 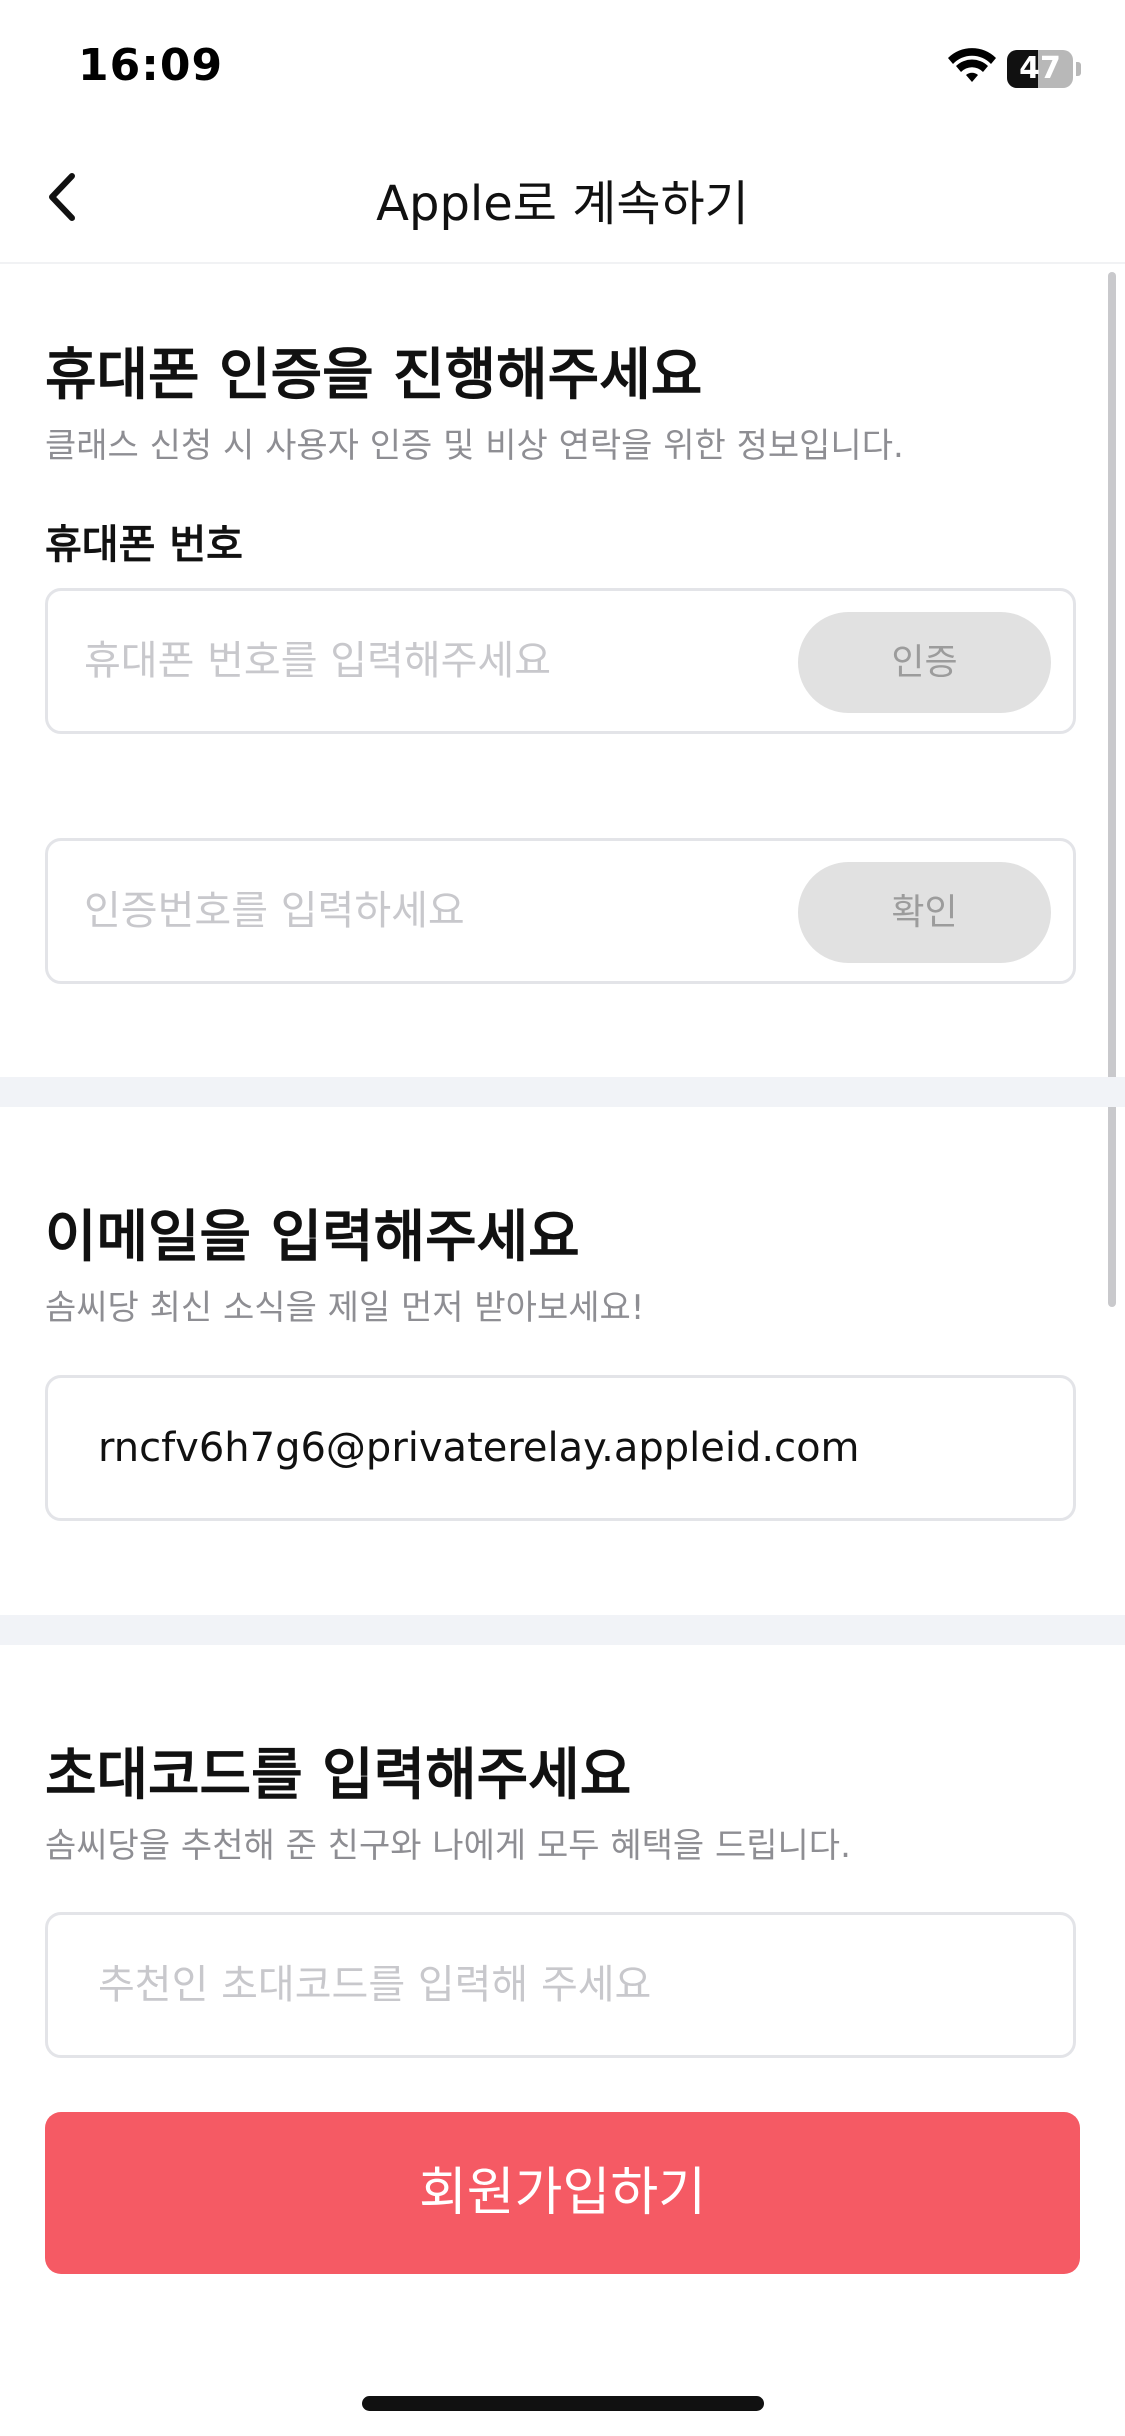 What do you see at coordinates (563, 2403) in the screenshot?
I see `home-indicator` at bounding box center [563, 2403].